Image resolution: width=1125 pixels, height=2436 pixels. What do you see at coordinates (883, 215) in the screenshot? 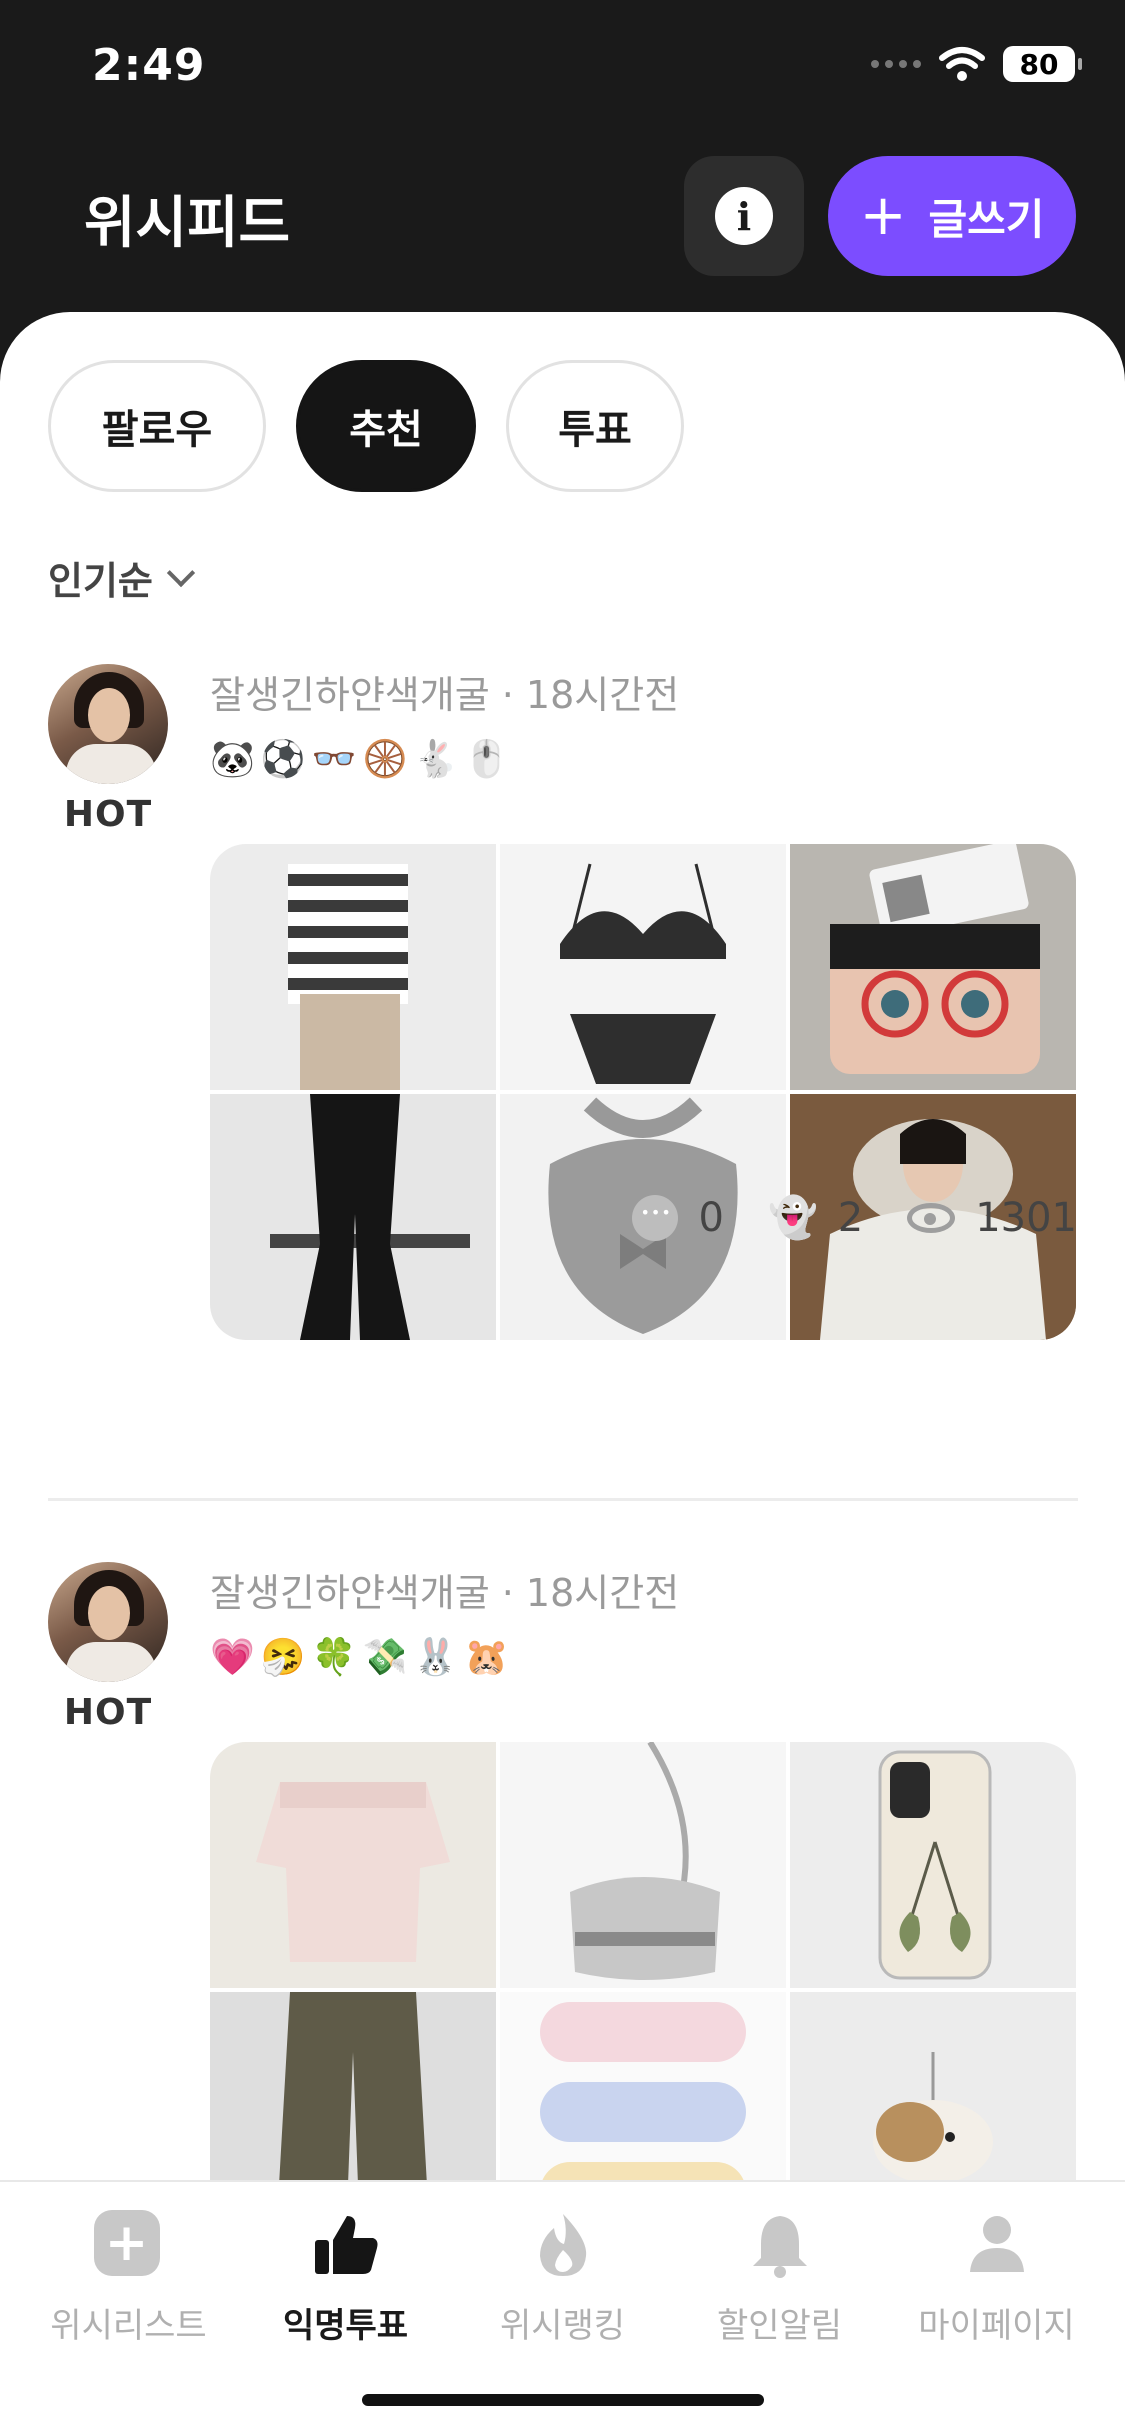
I see `plus-icon: +` at bounding box center [883, 215].